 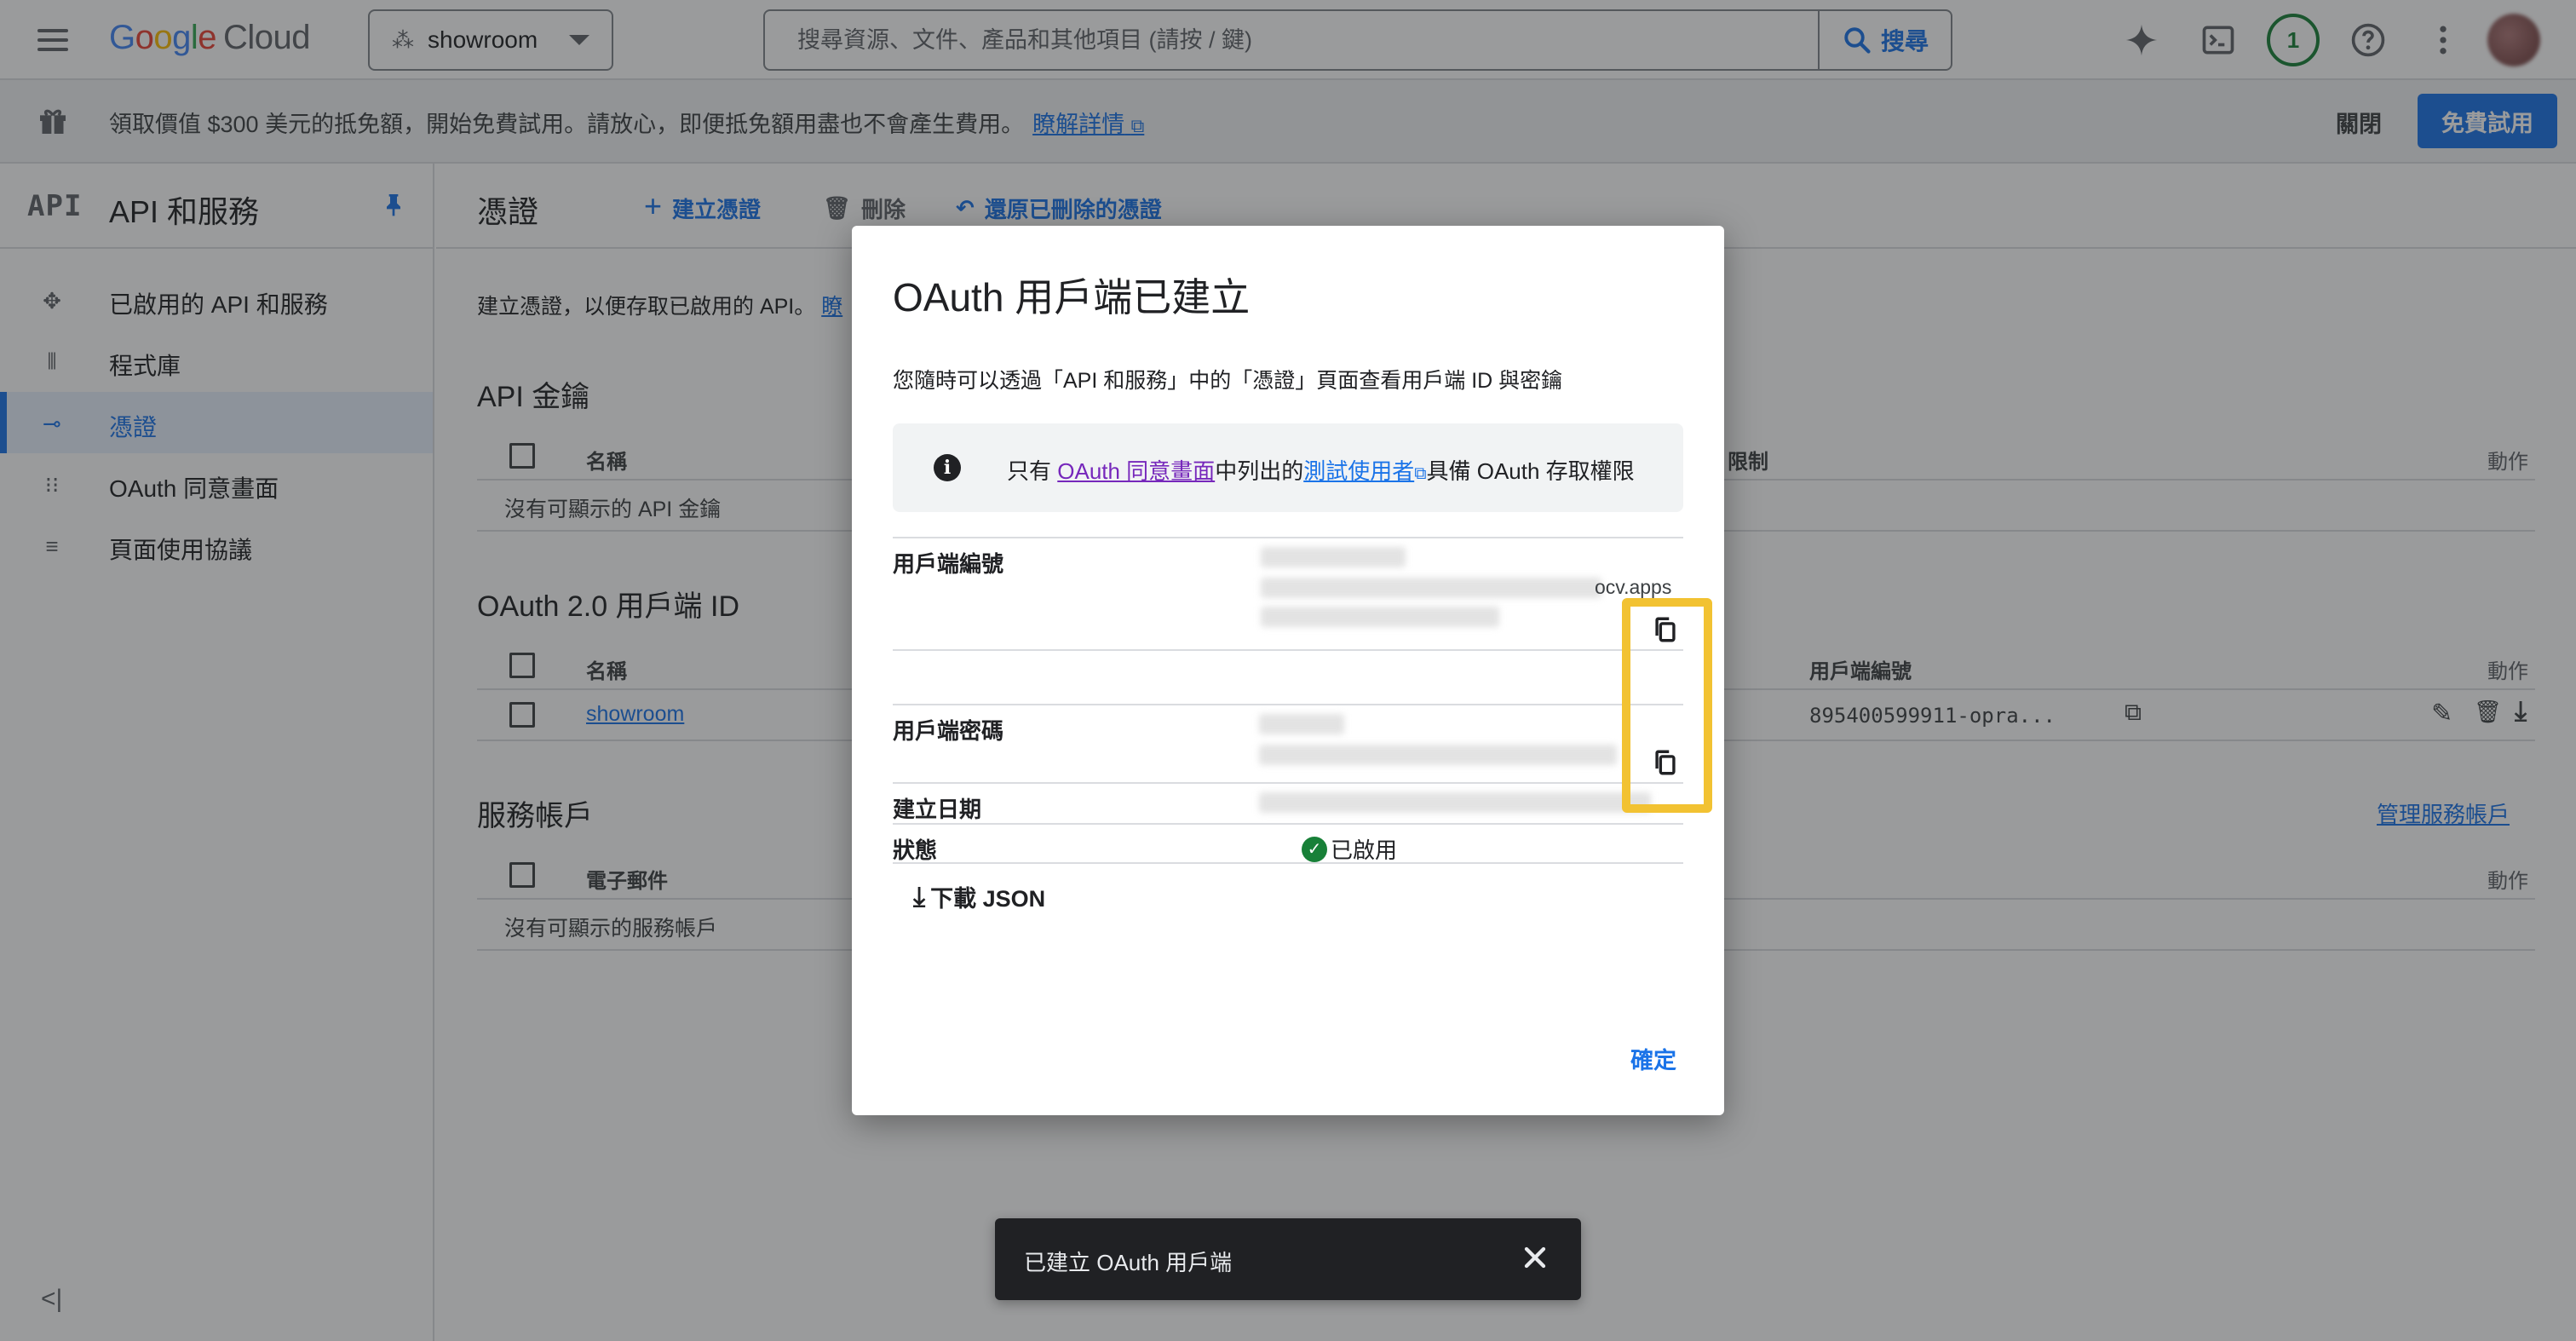 I want to click on client-id-tail: ocv.apps, so click(x=1633, y=587).